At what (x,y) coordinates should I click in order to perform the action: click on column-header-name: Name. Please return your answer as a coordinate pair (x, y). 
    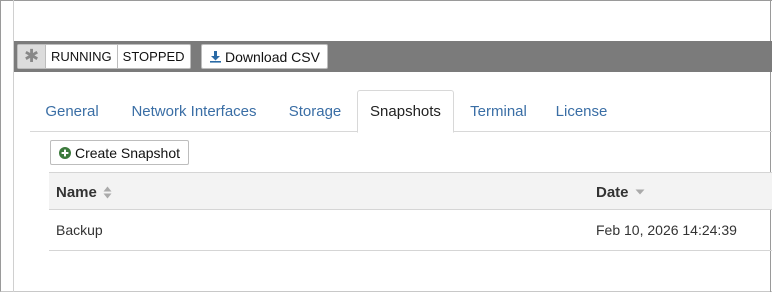
    Looking at the image, I should click on (84, 192).